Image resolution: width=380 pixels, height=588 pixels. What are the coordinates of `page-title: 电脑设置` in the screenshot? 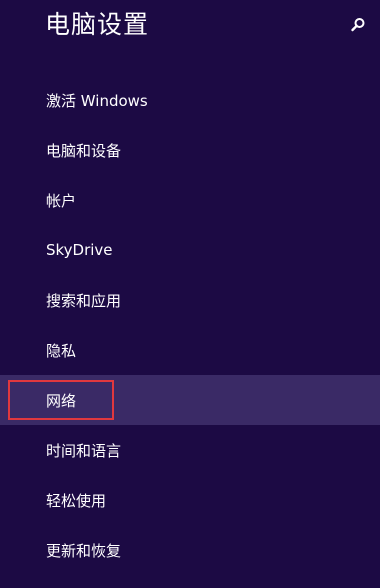 It's located at (97, 24).